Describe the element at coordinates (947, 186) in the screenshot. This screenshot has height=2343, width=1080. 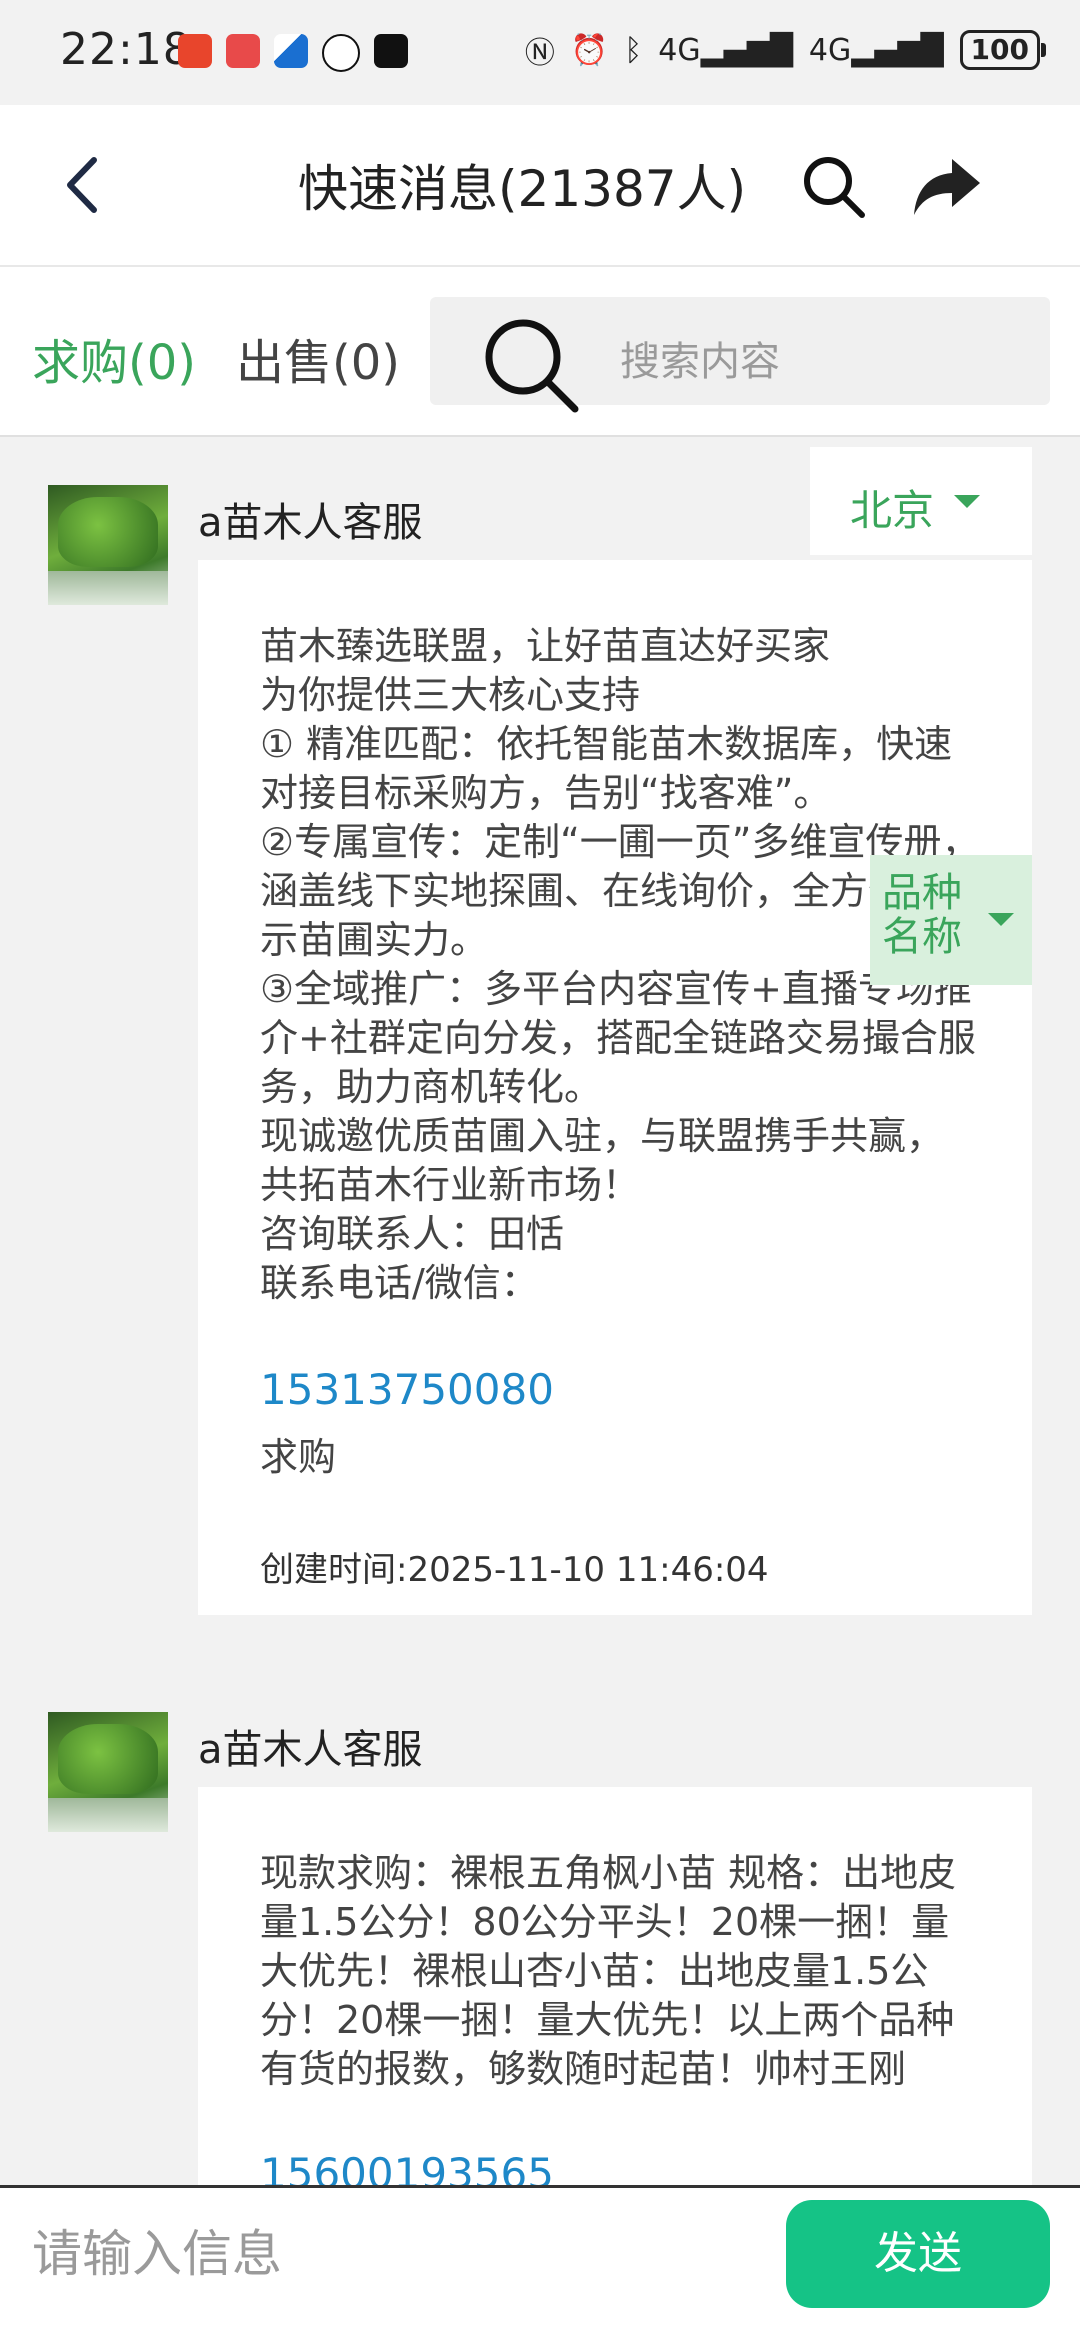
I see `share-icon` at that location.